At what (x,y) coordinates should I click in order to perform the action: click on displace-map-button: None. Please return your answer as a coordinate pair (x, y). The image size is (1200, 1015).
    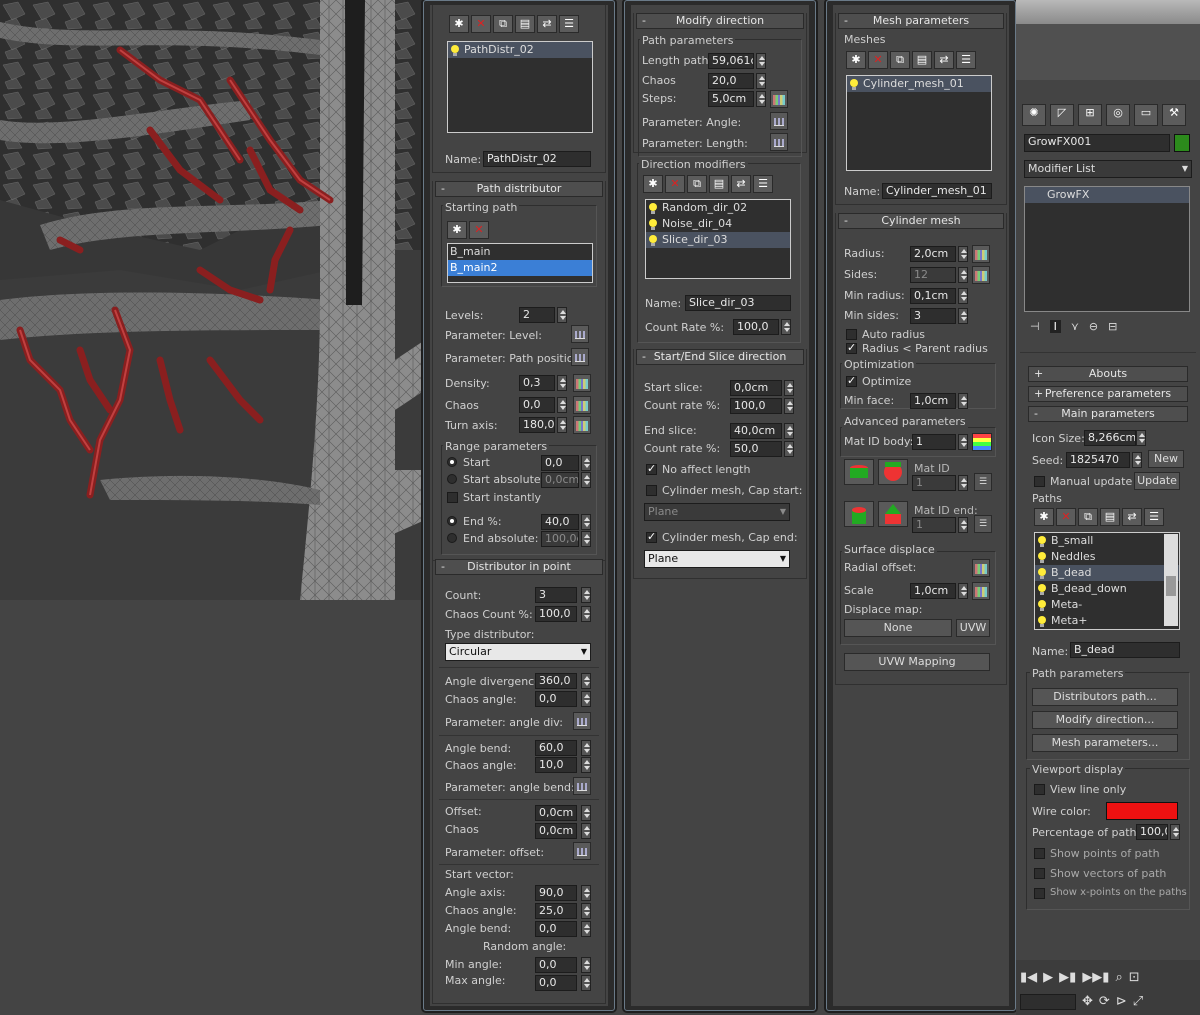
    Looking at the image, I should click on (898, 628).